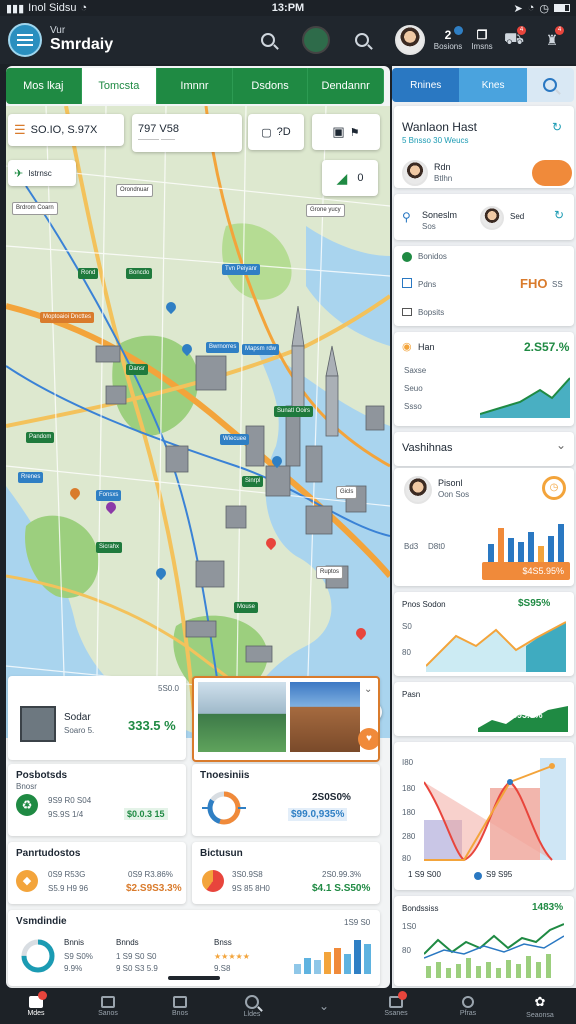  What do you see at coordinates (427, 284) in the screenshot?
I see `detail-row2: Pdns` at bounding box center [427, 284].